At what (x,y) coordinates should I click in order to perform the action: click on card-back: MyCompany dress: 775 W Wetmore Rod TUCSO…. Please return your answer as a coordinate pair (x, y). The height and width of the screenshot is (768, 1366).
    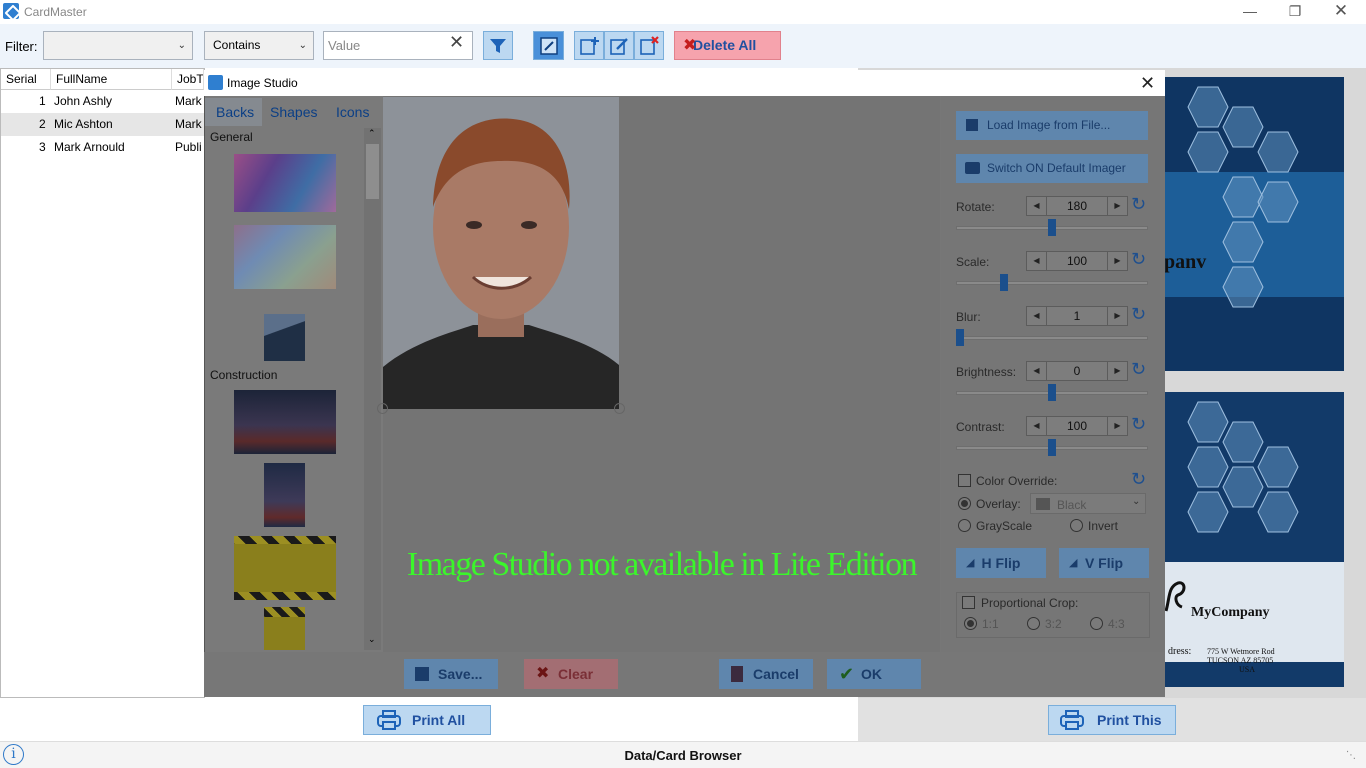
    Looking at the image, I should click on (1253, 539).